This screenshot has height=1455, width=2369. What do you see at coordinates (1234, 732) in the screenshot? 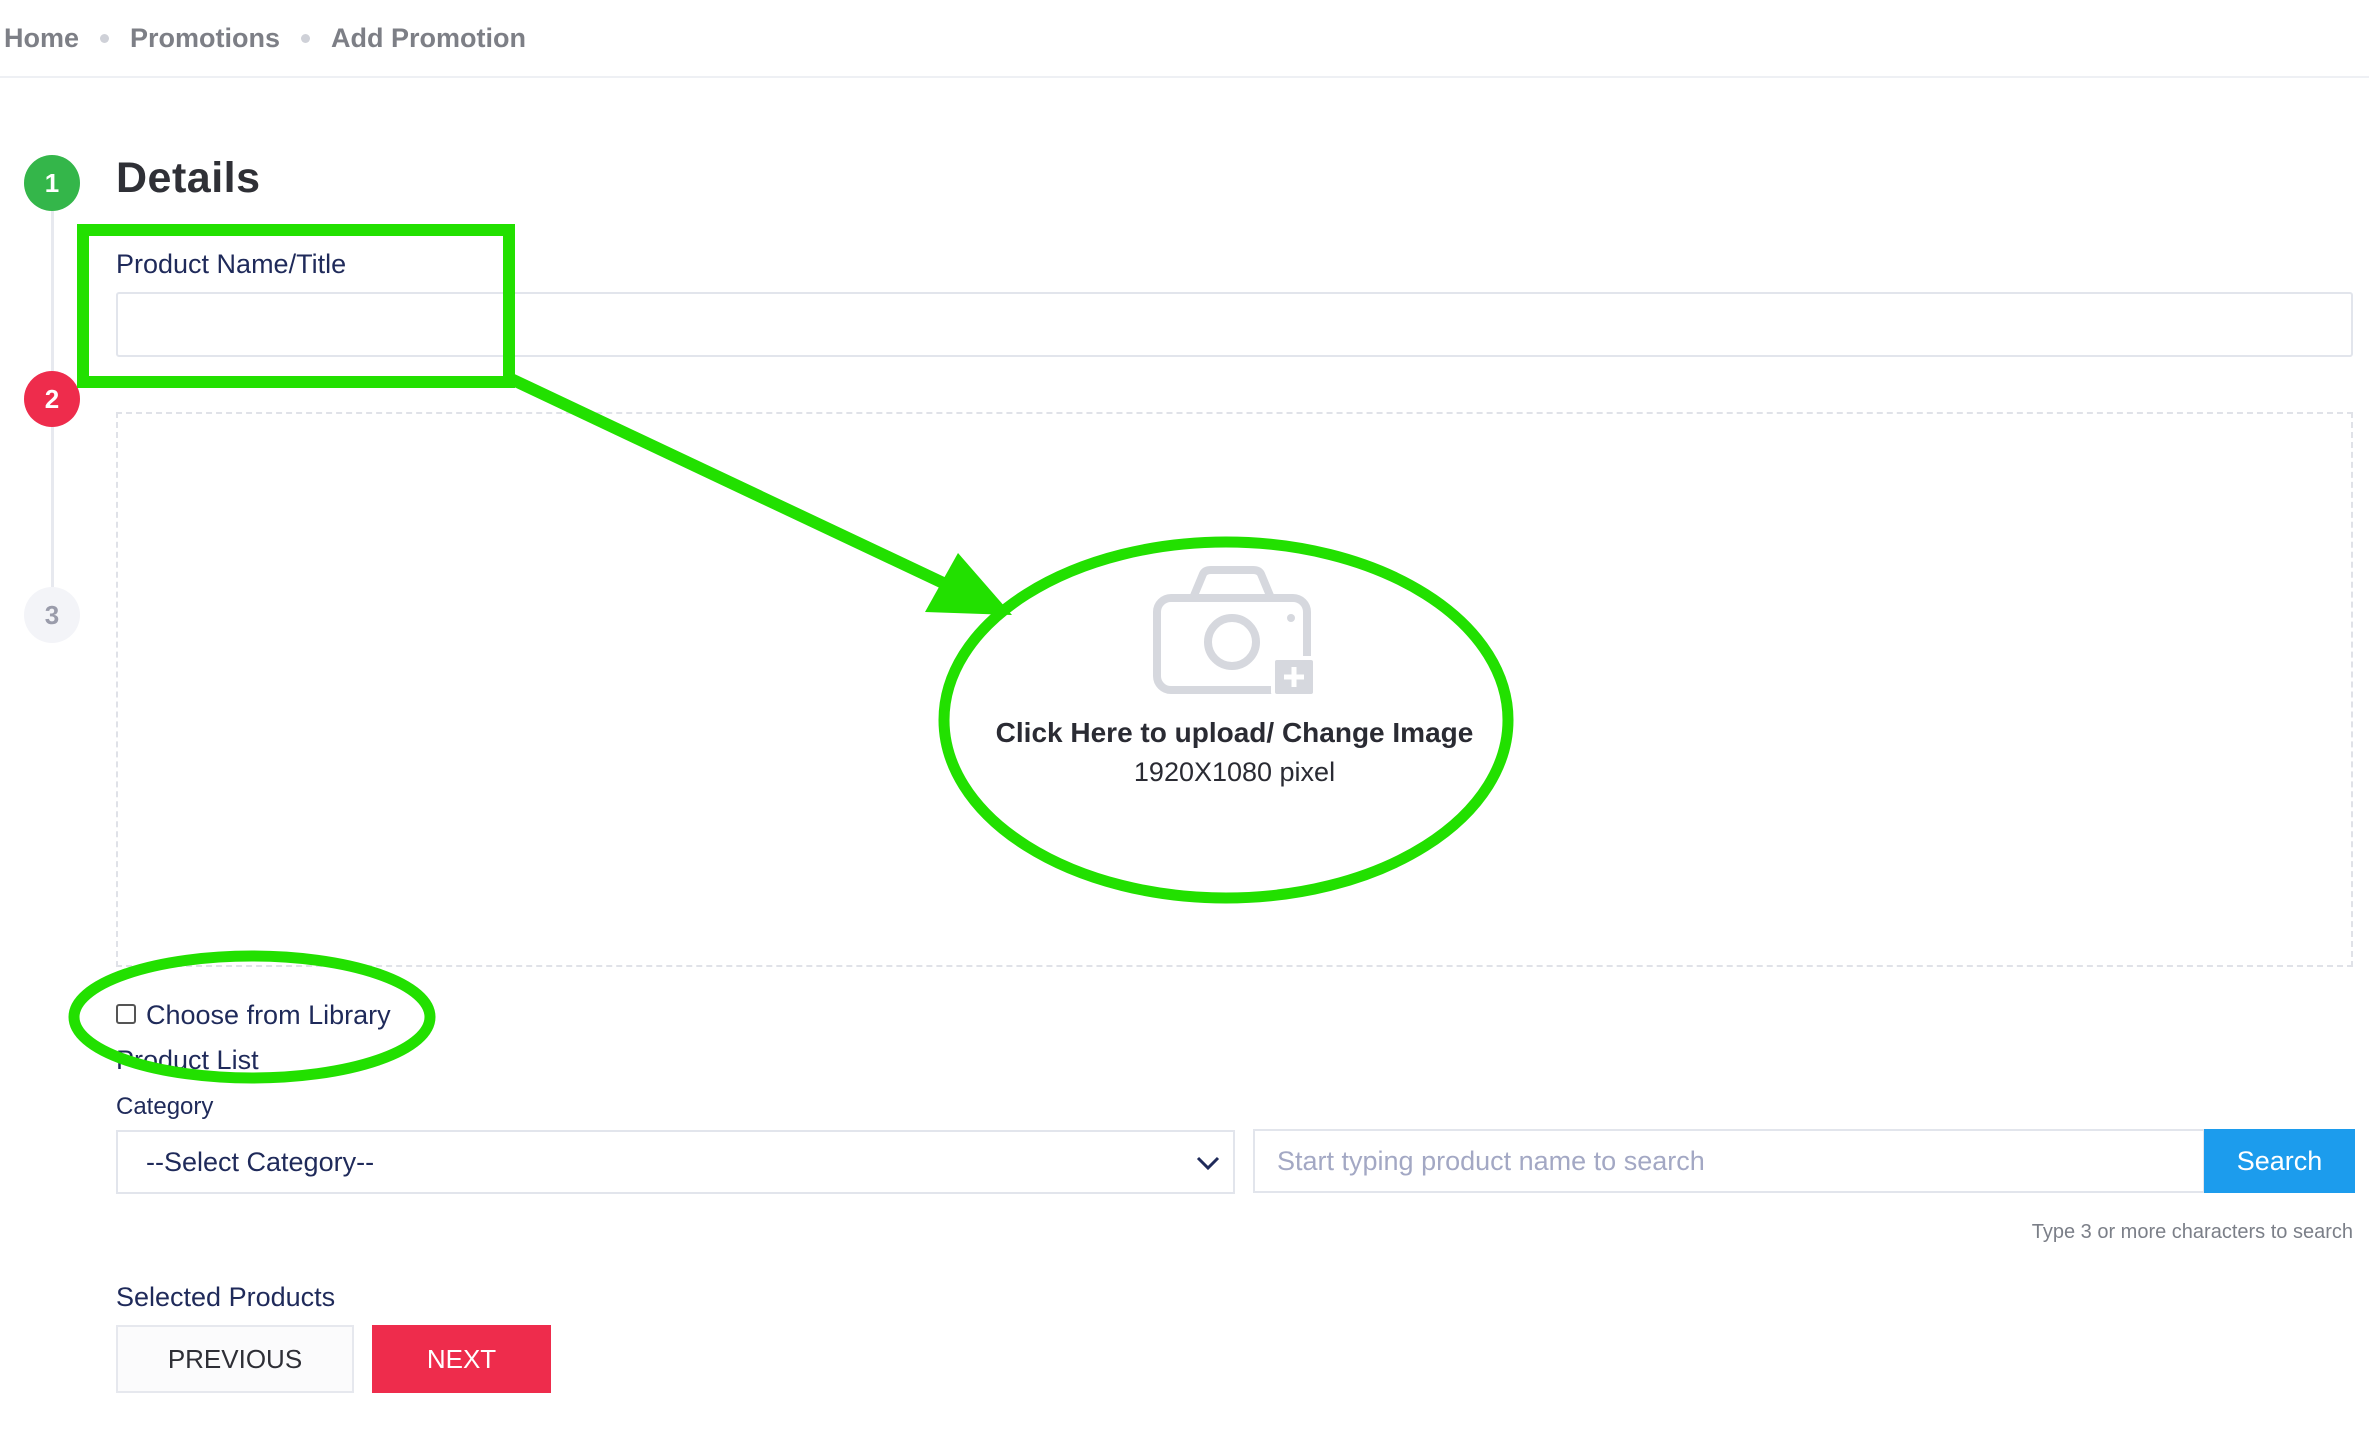
I see `upload-title: Click Here to upload/ Change Image` at bounding box center [1234, 732].